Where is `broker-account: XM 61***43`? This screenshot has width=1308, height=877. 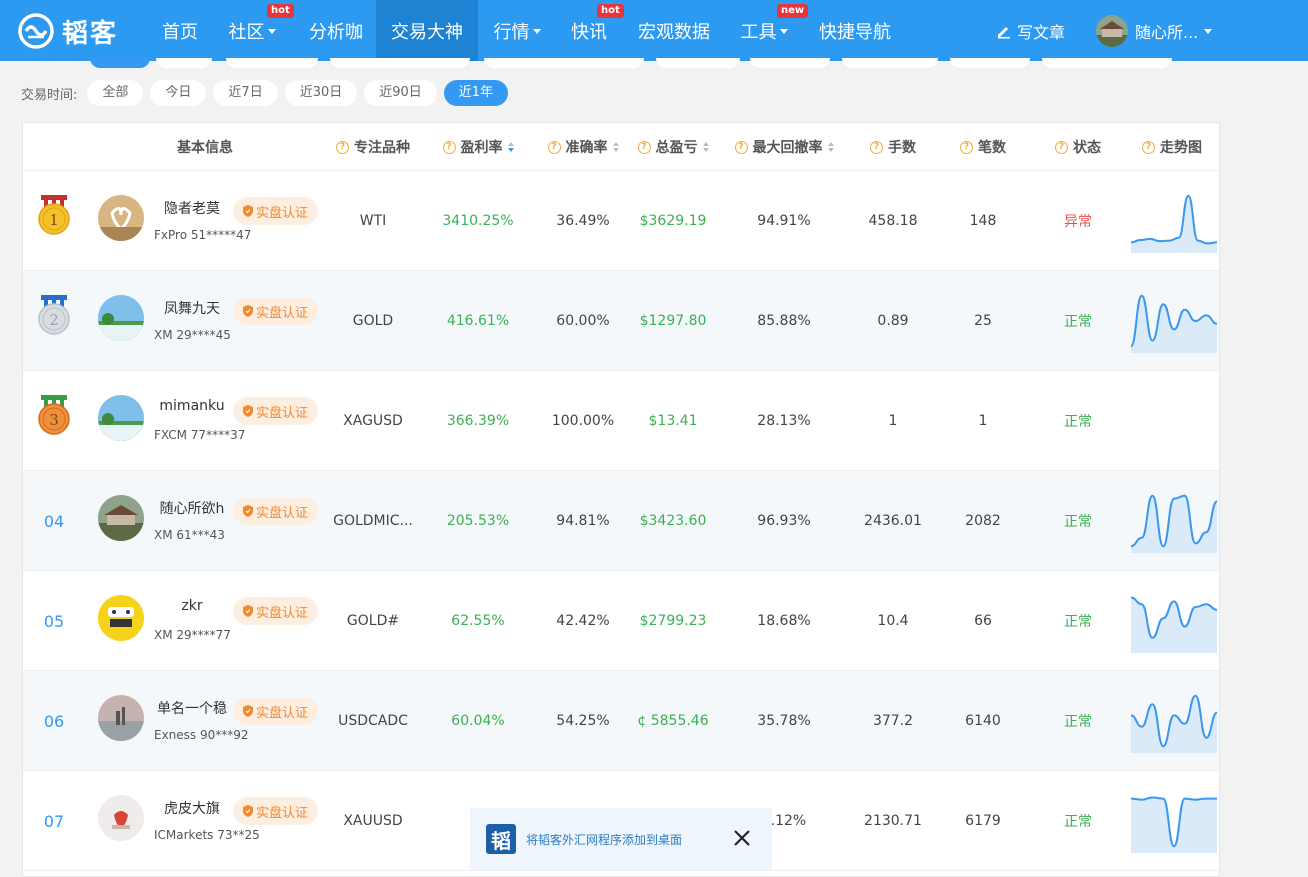 broker-account: XM 61***43 is located at coordinates (189, 535).